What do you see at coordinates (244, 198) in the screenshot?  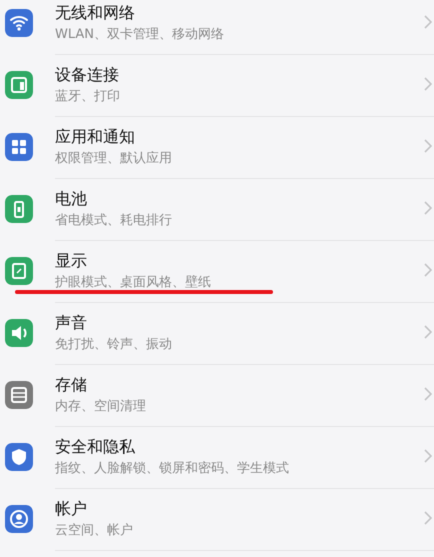 I see `settings-title: 电池` at bounding box center [244, 198].